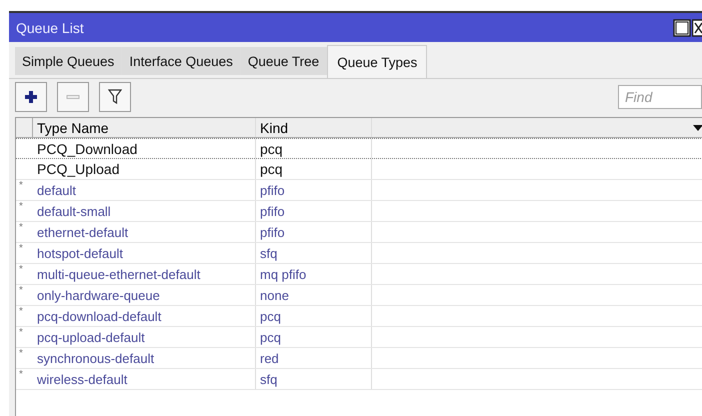 The width and height of the screenshot is (702, 416). What do you see at coordinates (74, 211) in the screenshot?
I see `type-name-cell: default-small` at bounding box center [74, 211].